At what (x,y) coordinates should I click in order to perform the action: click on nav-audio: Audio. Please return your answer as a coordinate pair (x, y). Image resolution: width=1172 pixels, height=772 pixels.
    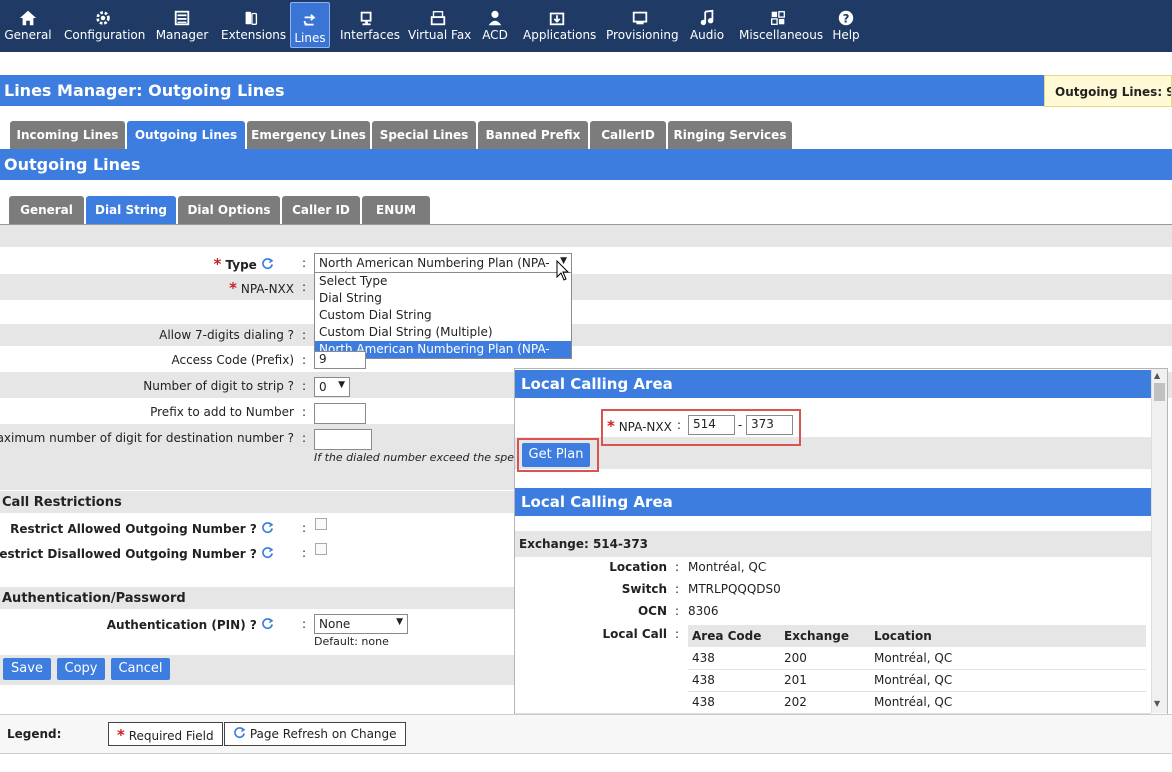
    Looking at the image, I should click on (707, 24).